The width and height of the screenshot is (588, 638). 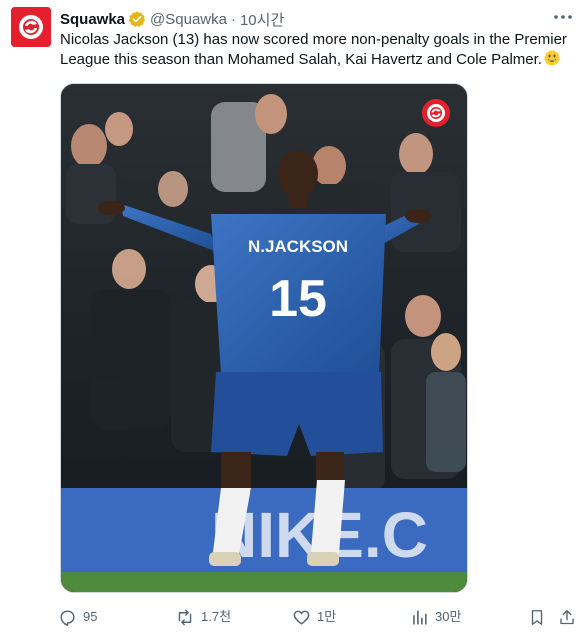 What do you see at coordinates (31, 27) in the screenshot?
I see `author-avatar` at bounding box center [31, 27].